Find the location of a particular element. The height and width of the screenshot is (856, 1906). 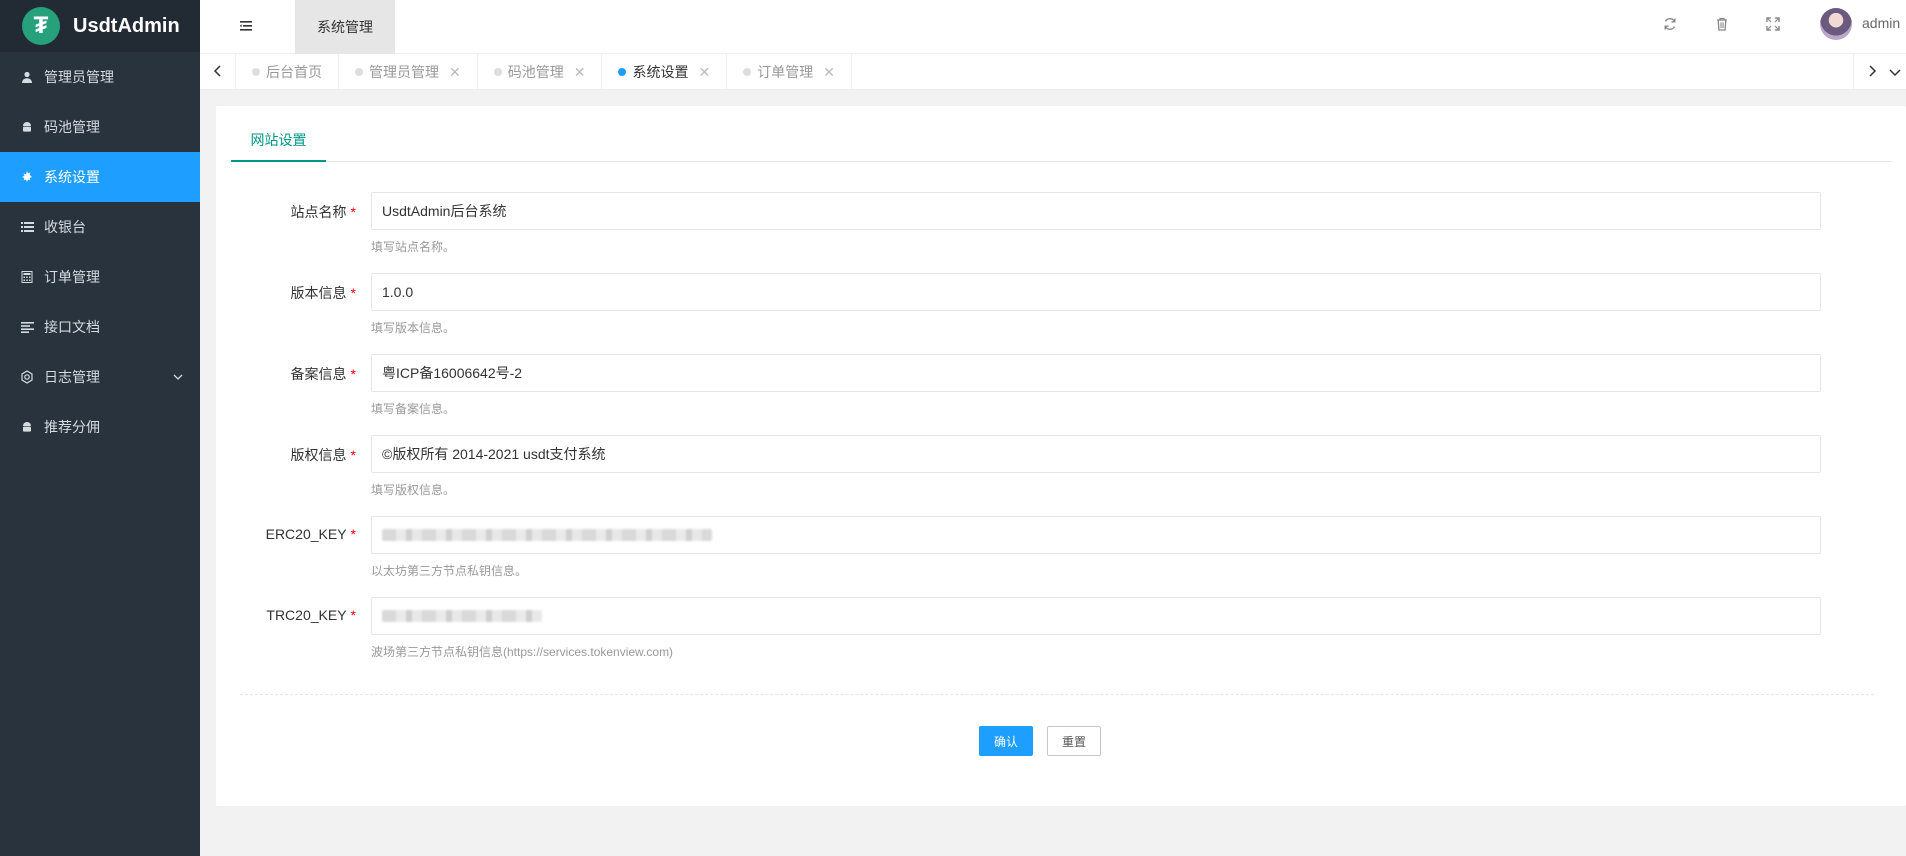

sidebar-item-label: 推荐分佣 is located at coordinates (72, 427).